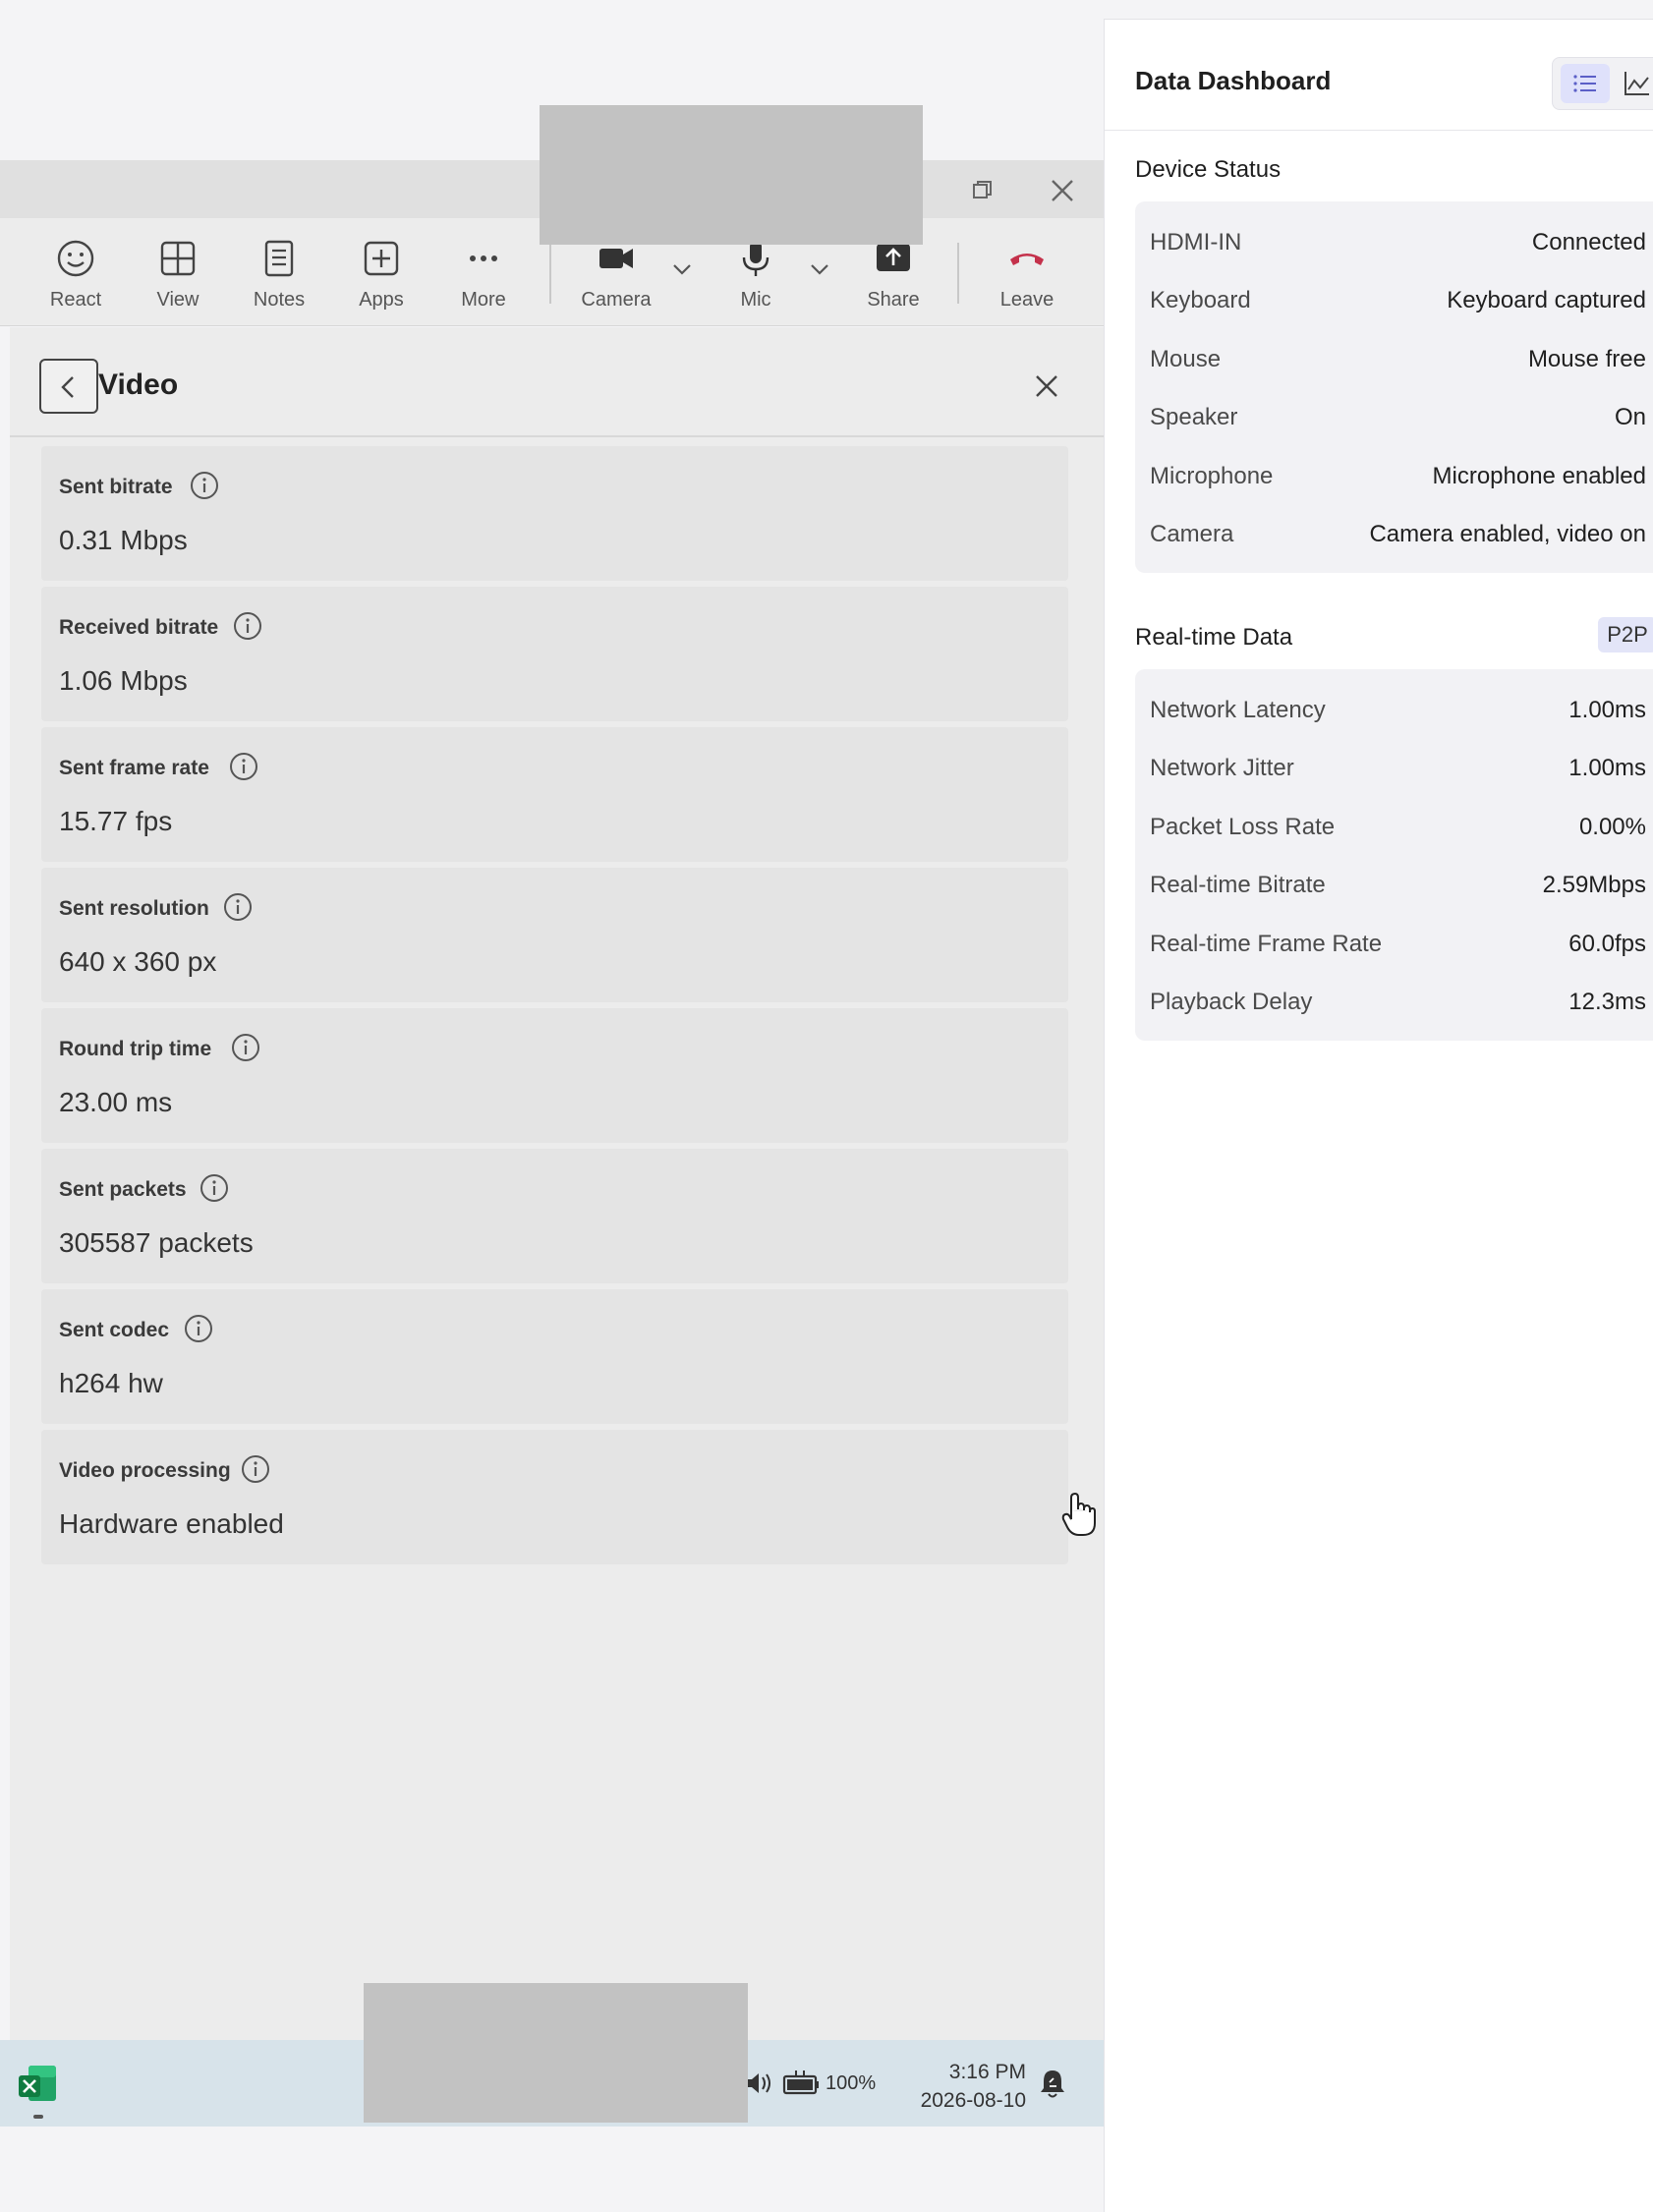 Image resolution: width=1653 pixels, height=2212 pixels. I want to click on list-view-button, so click(1586, 83).